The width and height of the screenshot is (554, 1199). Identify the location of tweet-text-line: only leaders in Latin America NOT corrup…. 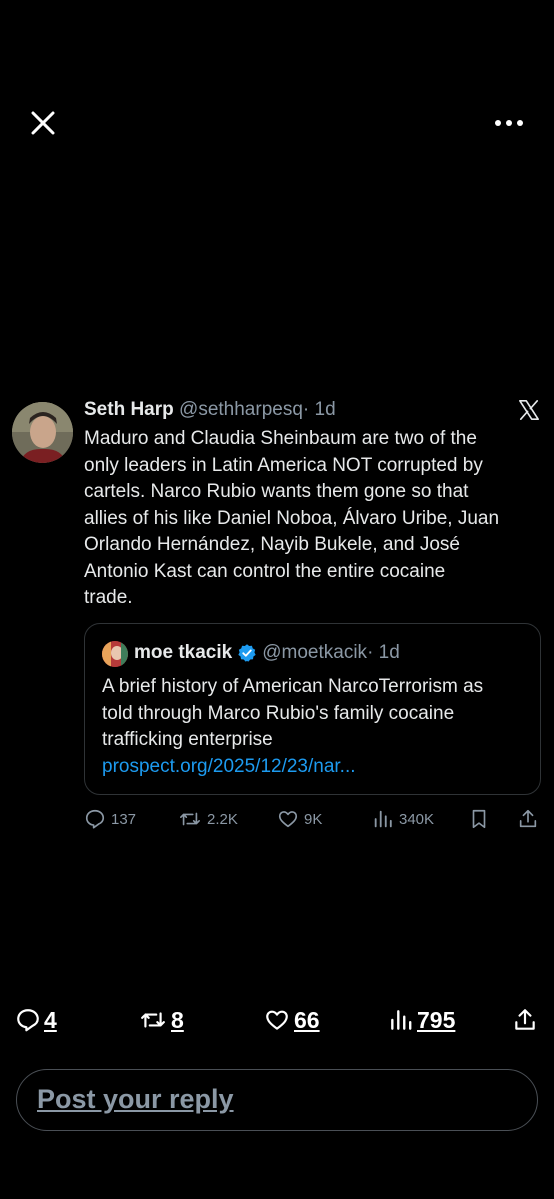
(283, 465).